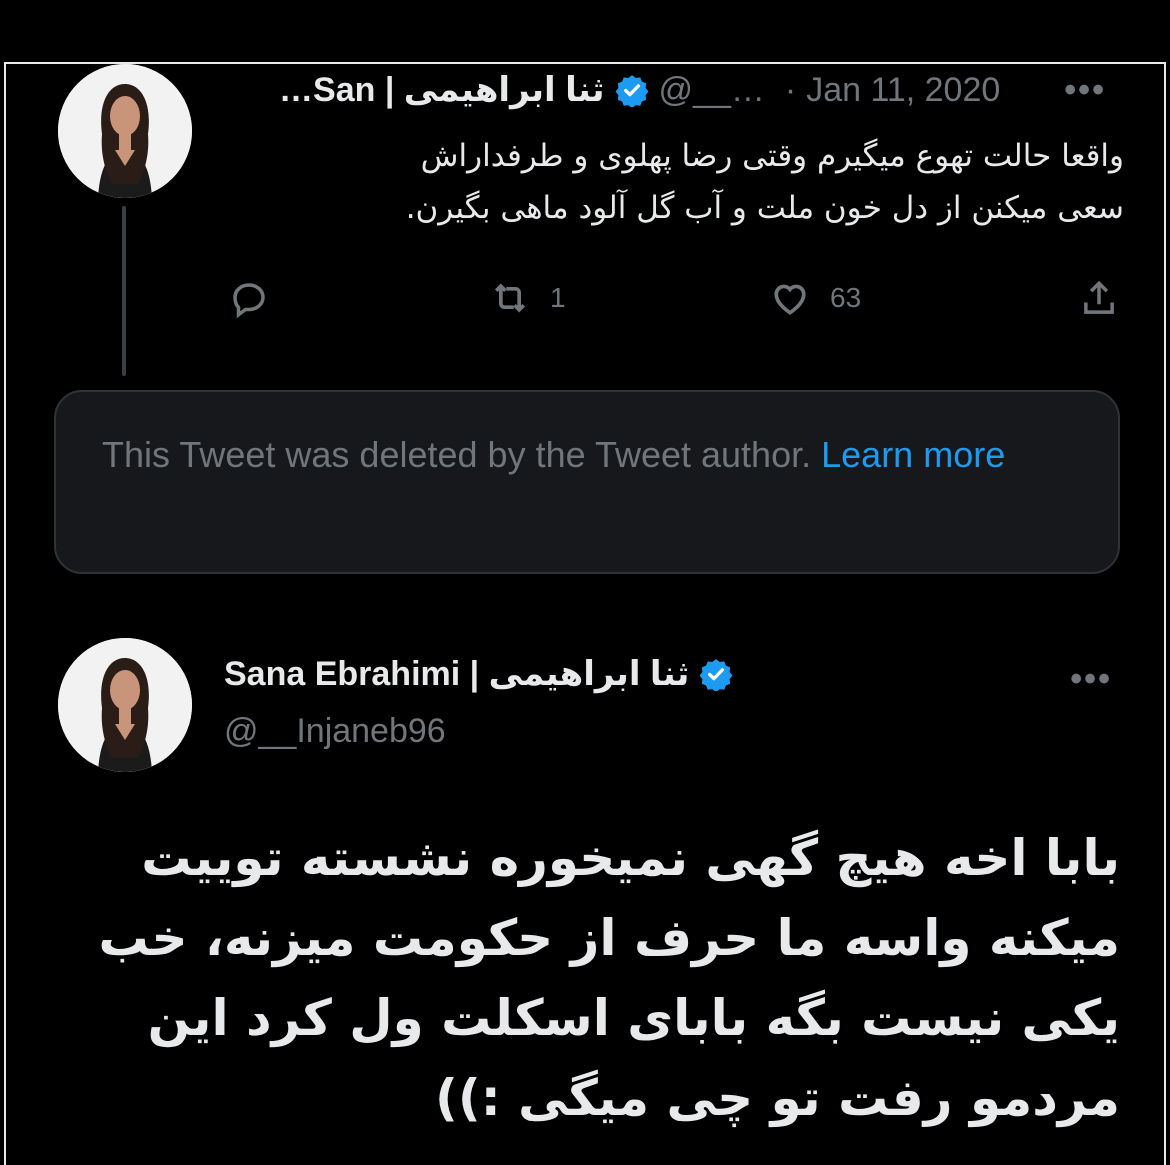  I want to click on avatar-tweet2, so click(125, 705).